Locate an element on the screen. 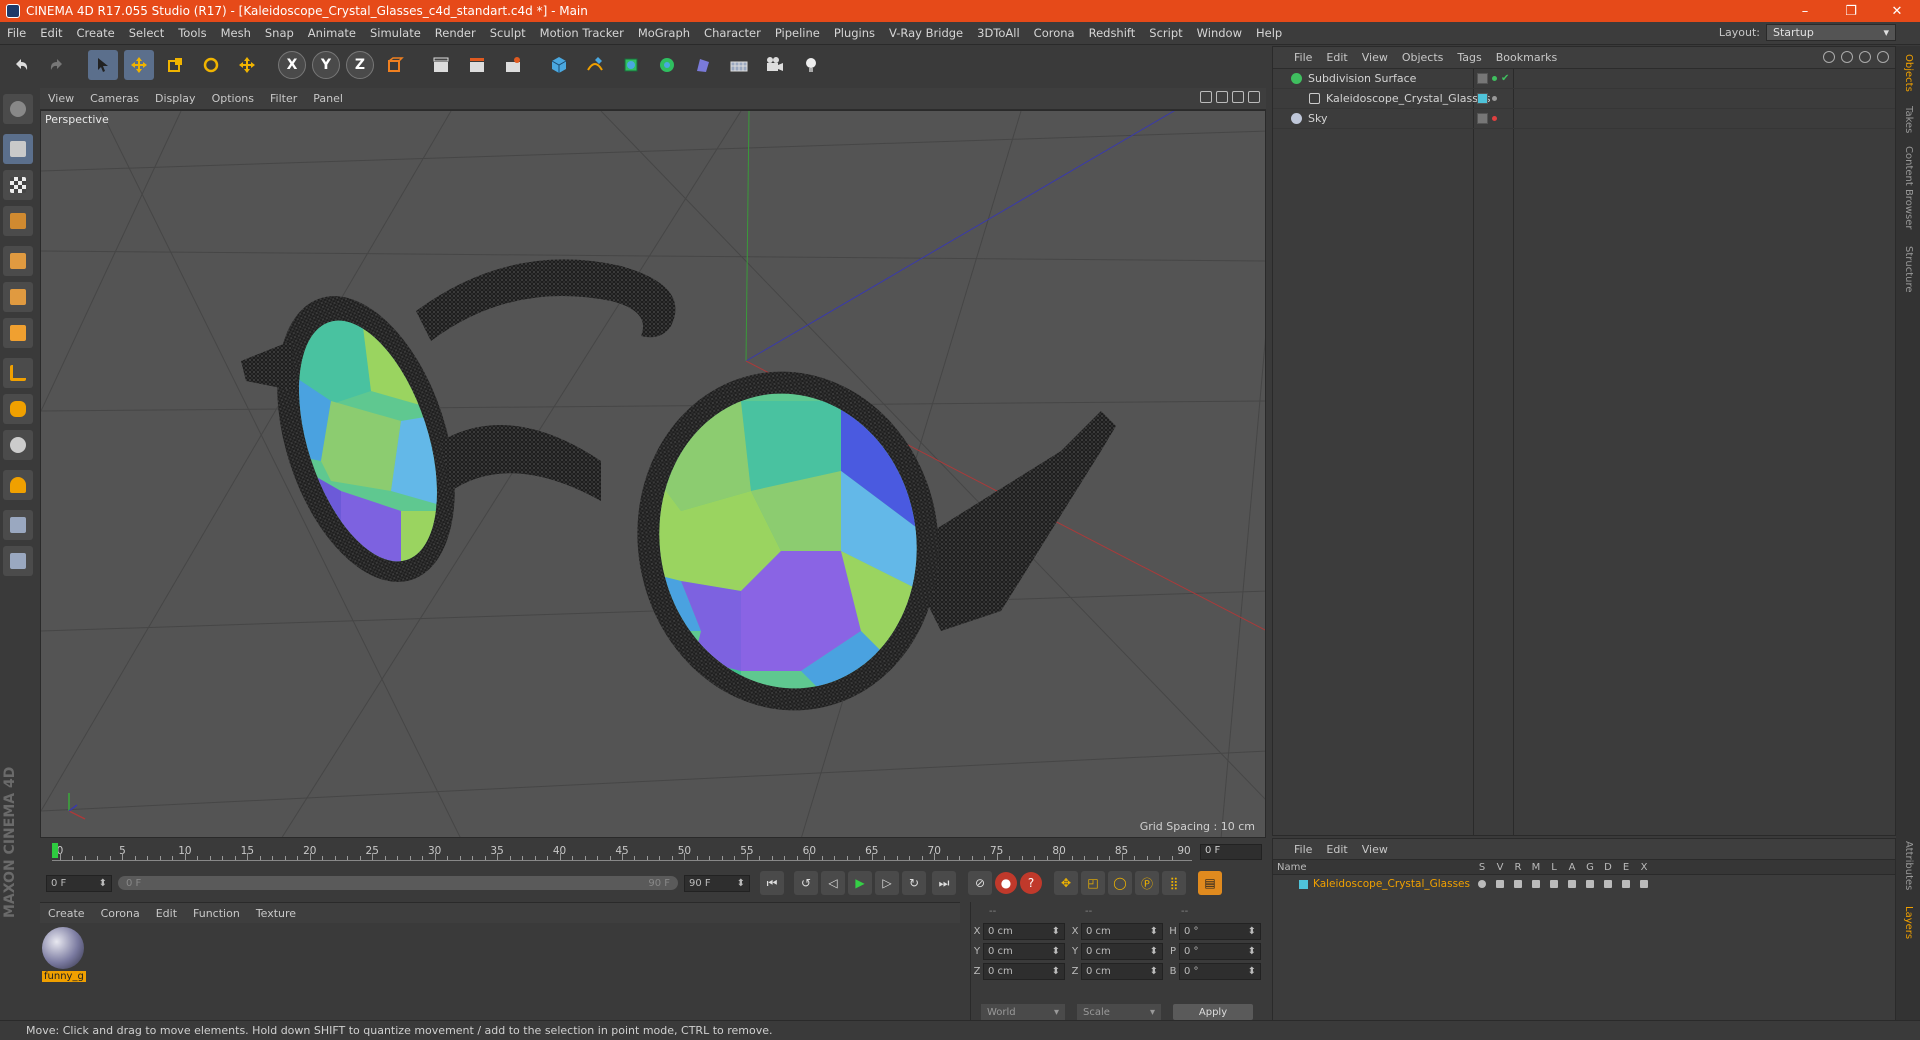  tab-takes: Takes is located at coordinates (1908, 119).